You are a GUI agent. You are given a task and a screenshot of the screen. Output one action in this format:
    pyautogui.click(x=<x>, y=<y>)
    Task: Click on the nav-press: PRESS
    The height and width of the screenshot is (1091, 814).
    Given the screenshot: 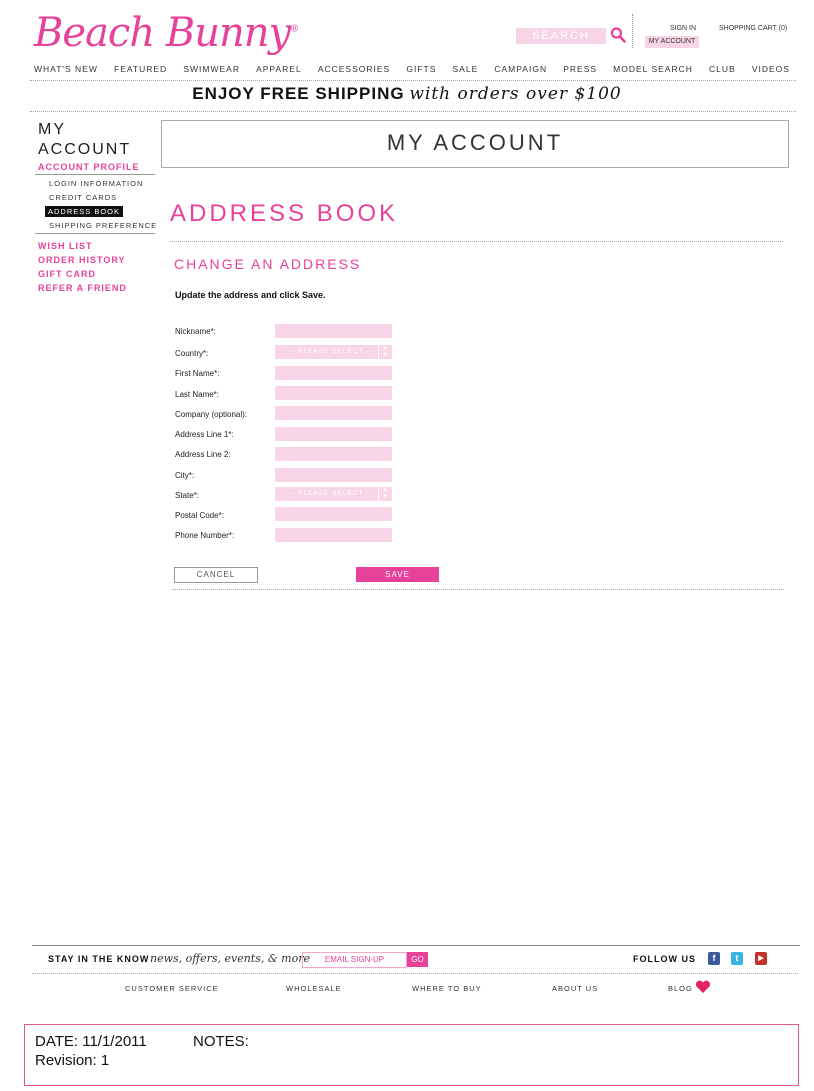 What is the action you would take?
    pyautogui.click(x=580, y=69)
    